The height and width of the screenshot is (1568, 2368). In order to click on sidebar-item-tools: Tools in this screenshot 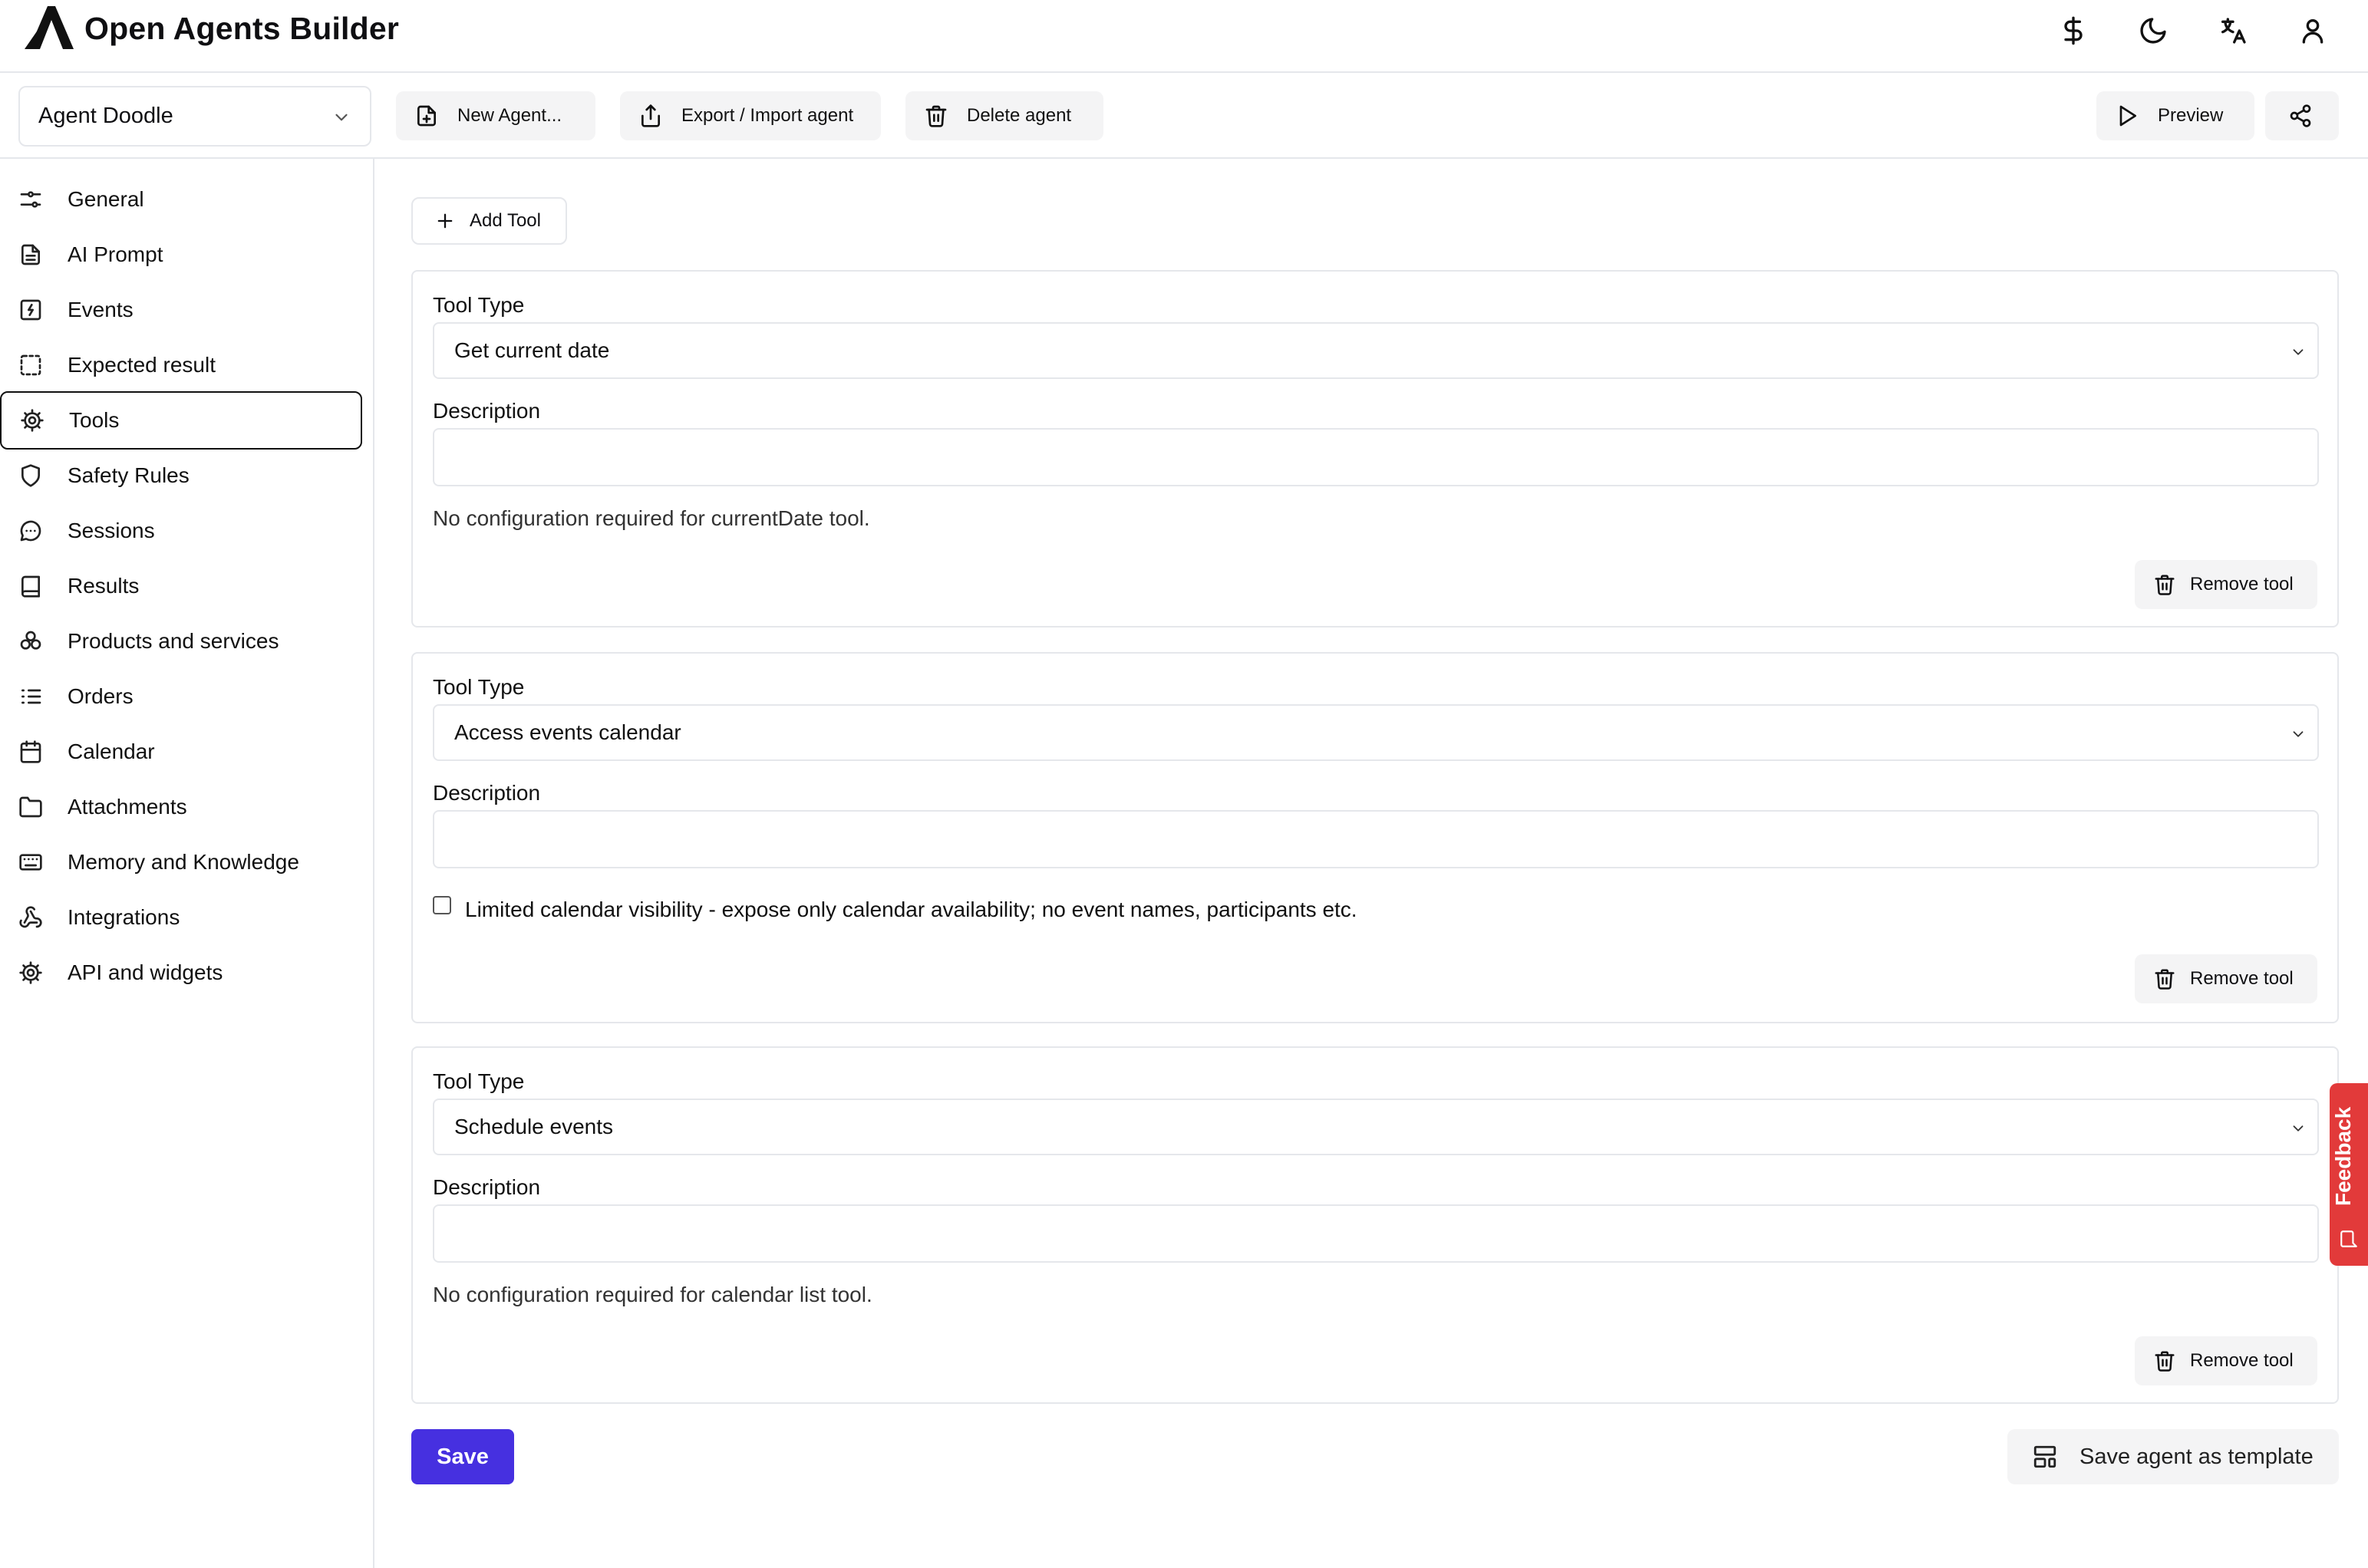, I will do `click(181, 420)`.